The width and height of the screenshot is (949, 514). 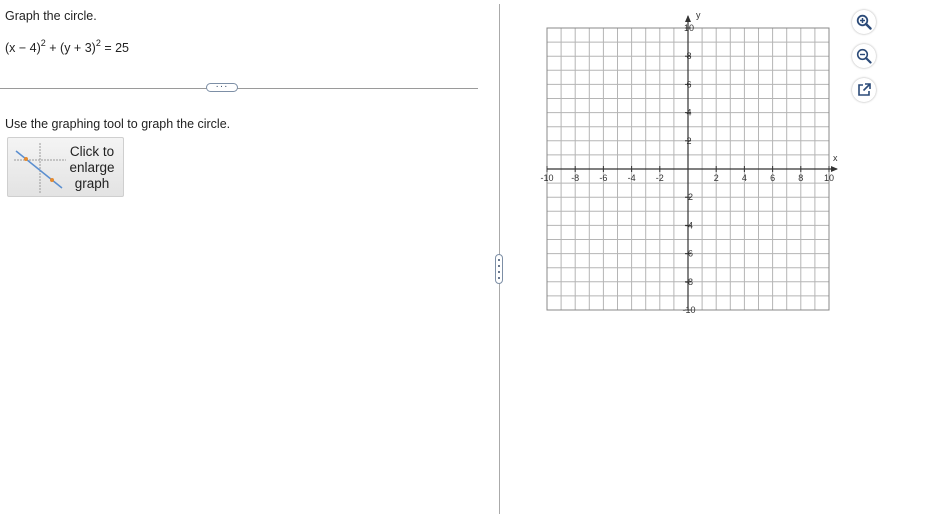 I want to click on y-axis-label: y, so click(x=698, y=15).